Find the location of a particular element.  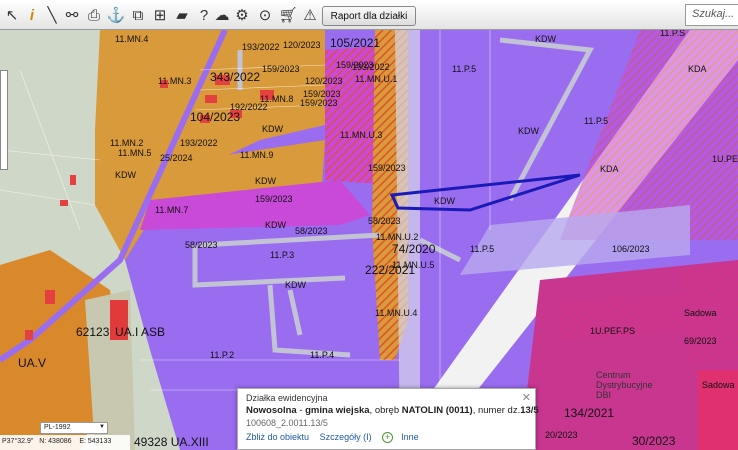

zone-label: 11.MN.4 is located at coordinates (132, 39).